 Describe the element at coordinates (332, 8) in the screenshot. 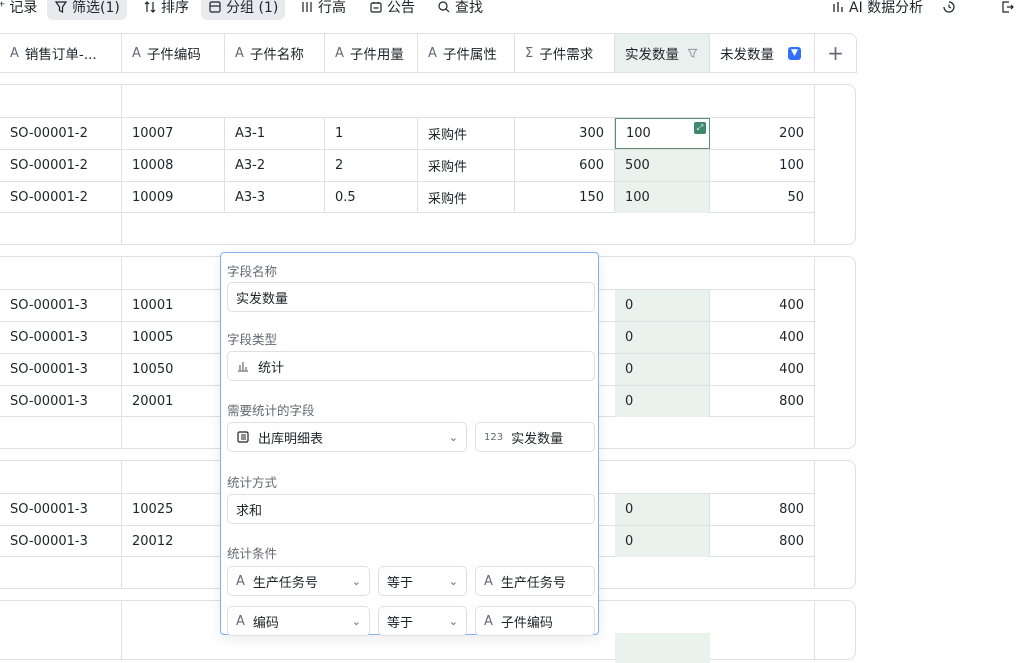

I see `row-height-label: 行高` at that location.